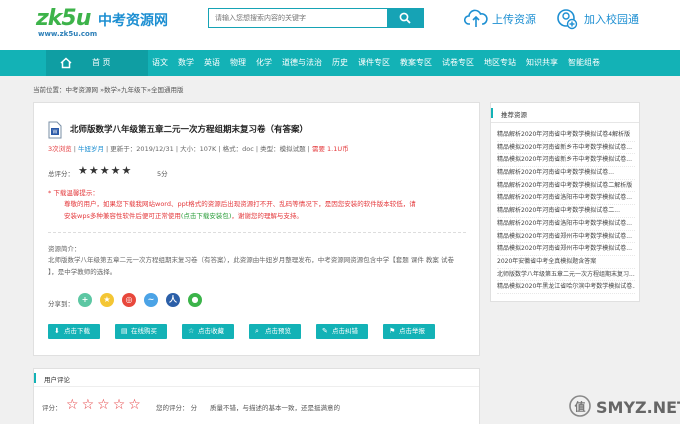 This screenshot has height=424, width=680. Describe the element at coordinates (77, 331) in the screenshot. I see `download-label: 点击下载` at that location.